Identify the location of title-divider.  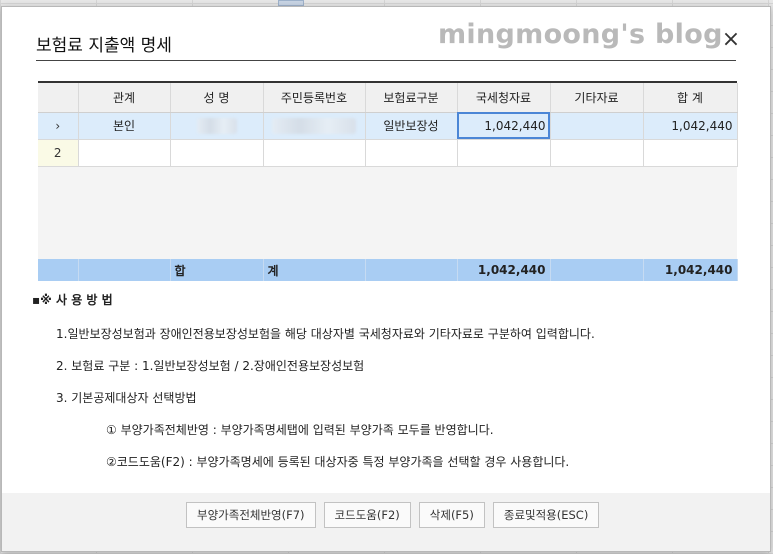
(386, 60).